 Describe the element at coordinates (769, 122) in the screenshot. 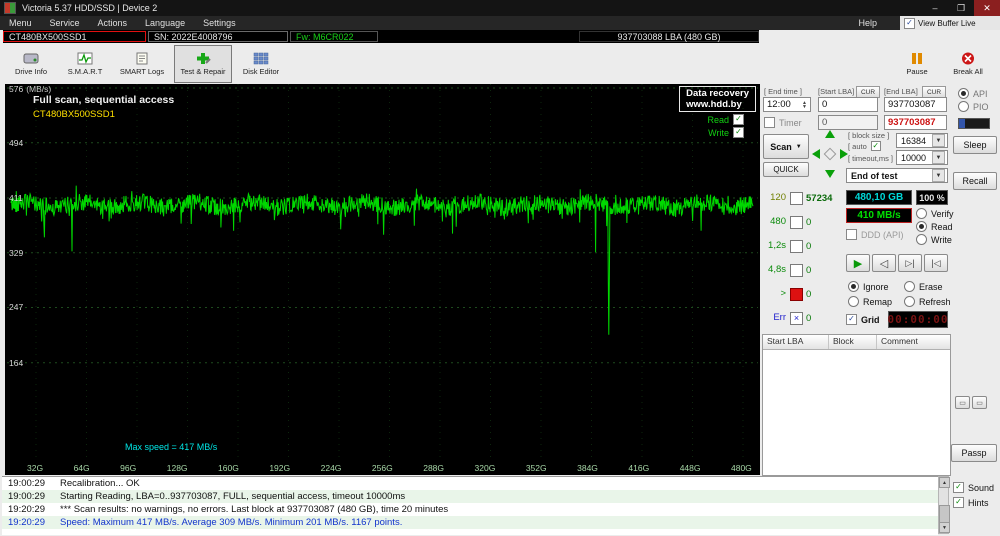

I see `timer-checkbox-icon: ✓` at that location.